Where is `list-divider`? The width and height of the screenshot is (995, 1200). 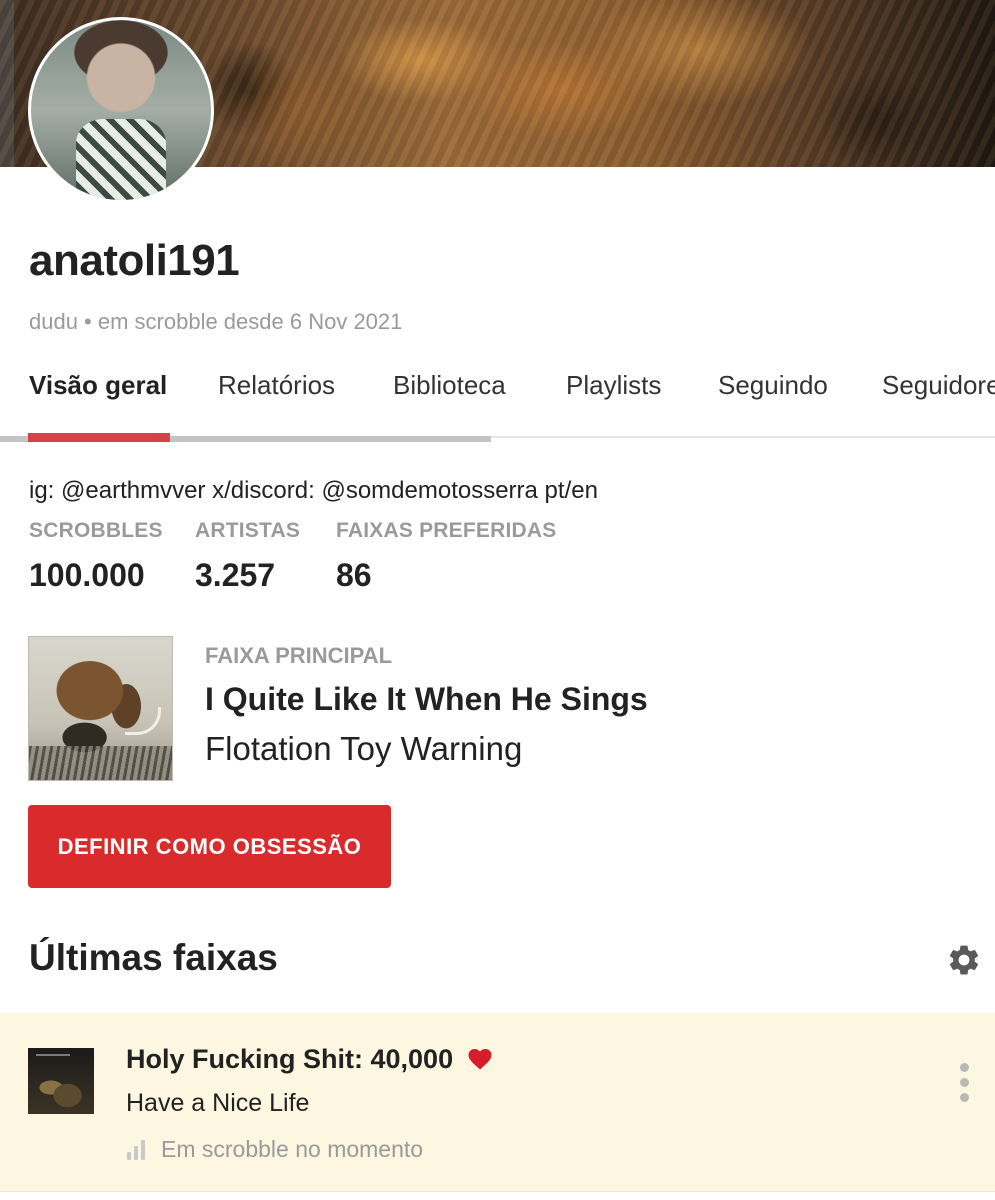 list-divider is located at coordinates (497, 1195).